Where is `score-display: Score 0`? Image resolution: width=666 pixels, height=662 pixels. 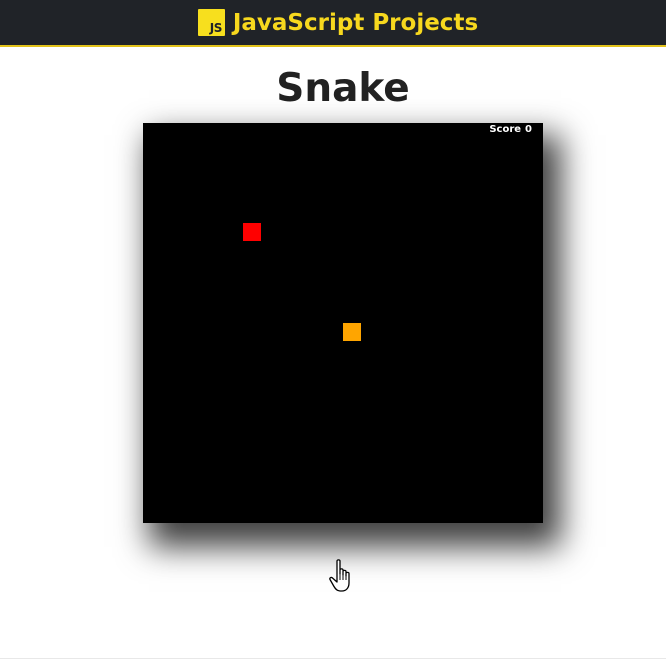
score-display: Score 0 is located at coordinates (510, 129).